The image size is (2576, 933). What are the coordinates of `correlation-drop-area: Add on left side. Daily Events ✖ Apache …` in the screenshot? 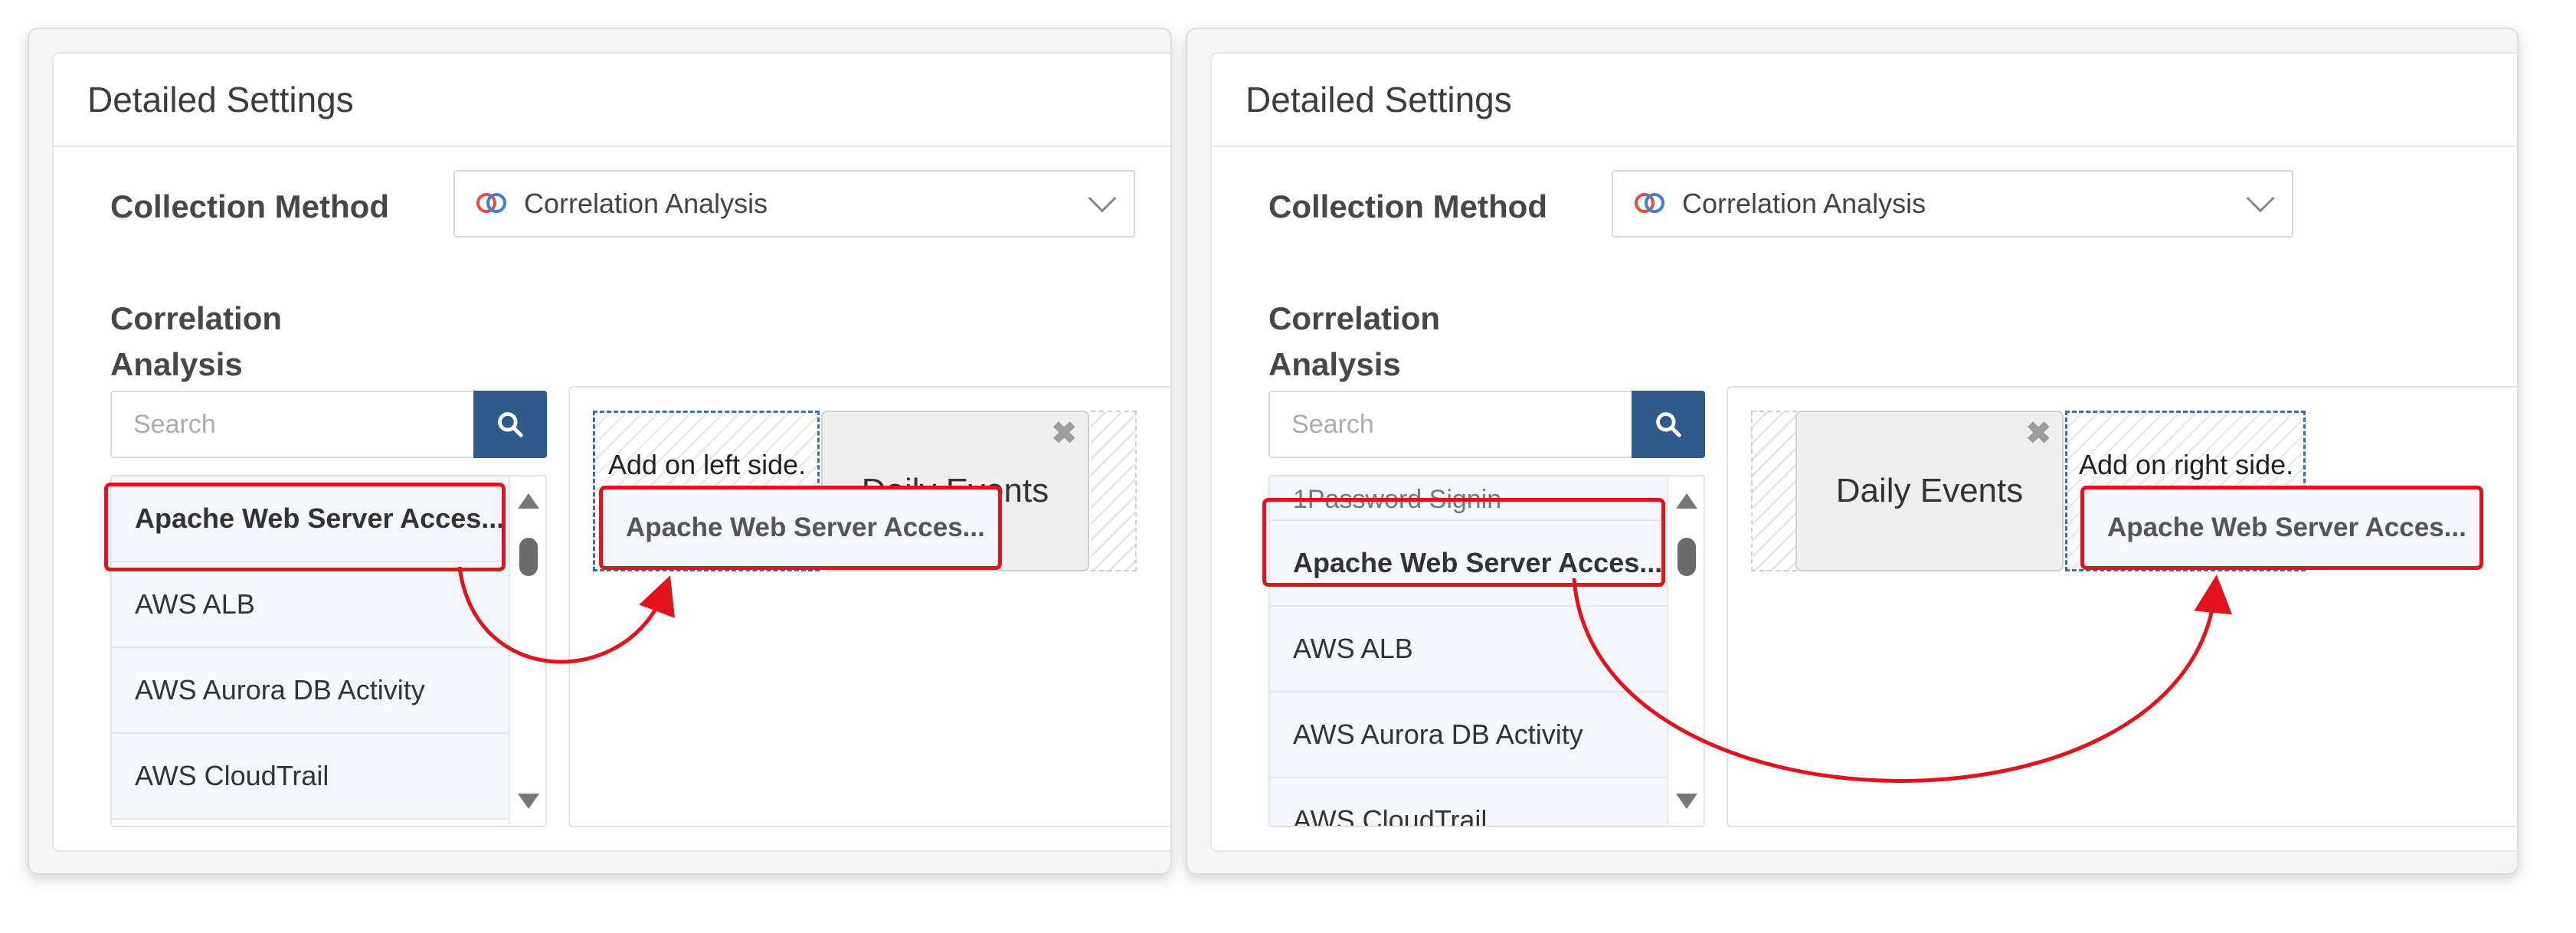 It's located at (869, 606).